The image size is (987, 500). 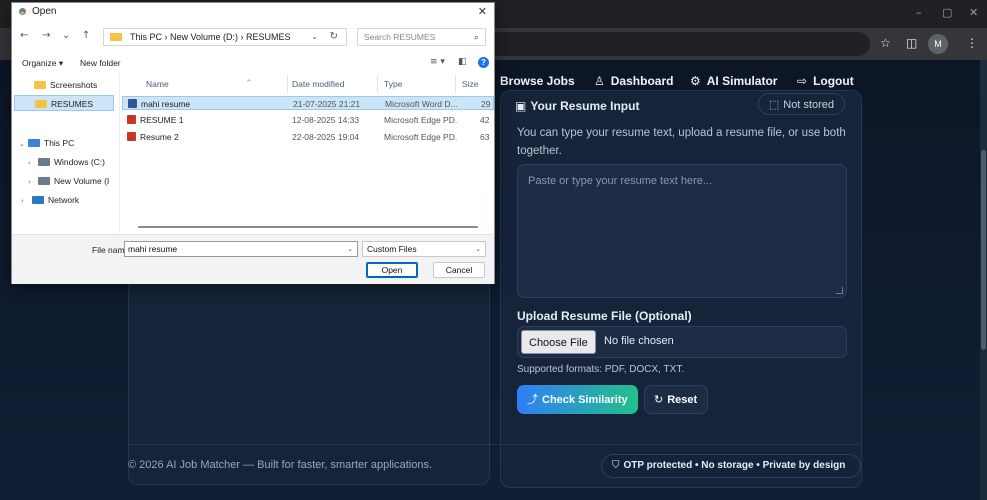 I want to click on profile-avatar: M, so click(x=938, y=44).